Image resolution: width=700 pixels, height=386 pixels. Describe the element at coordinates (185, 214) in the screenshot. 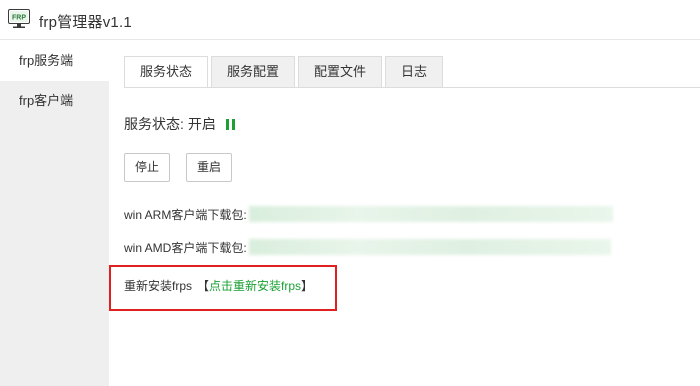

I see `download-label-arm: win ARM客户端下载包:` at that location.